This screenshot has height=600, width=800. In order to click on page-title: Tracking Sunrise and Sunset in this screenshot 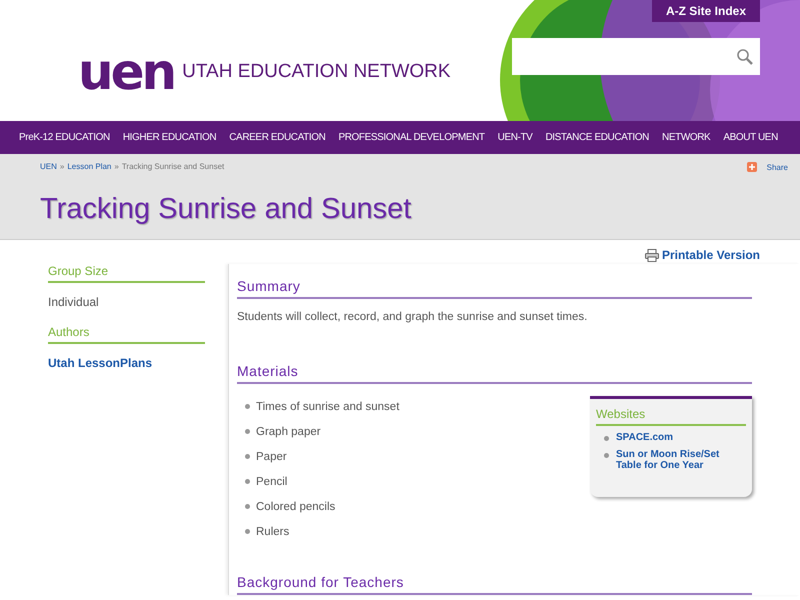, I will do `click(226, 209)`.